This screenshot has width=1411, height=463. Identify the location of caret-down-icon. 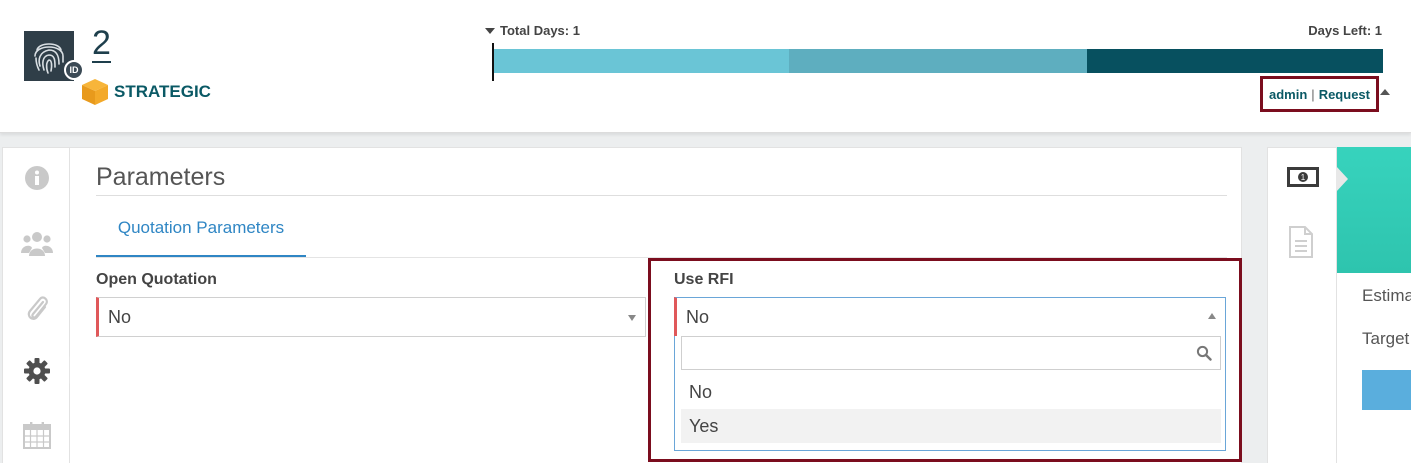
(490, 30).